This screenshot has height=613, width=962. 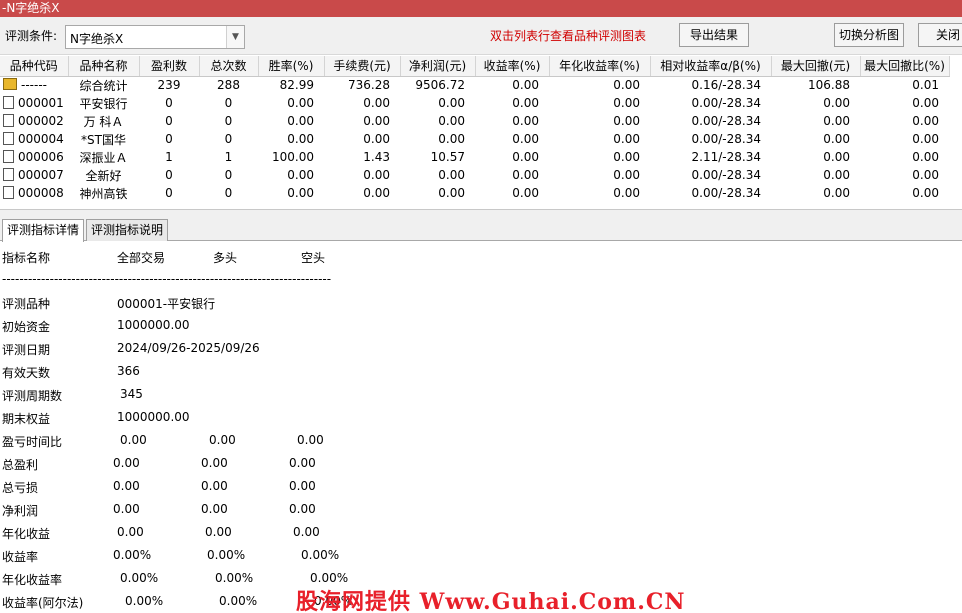 I want to click on column-header: 最大回撤(元), so click(x=816, y=66).